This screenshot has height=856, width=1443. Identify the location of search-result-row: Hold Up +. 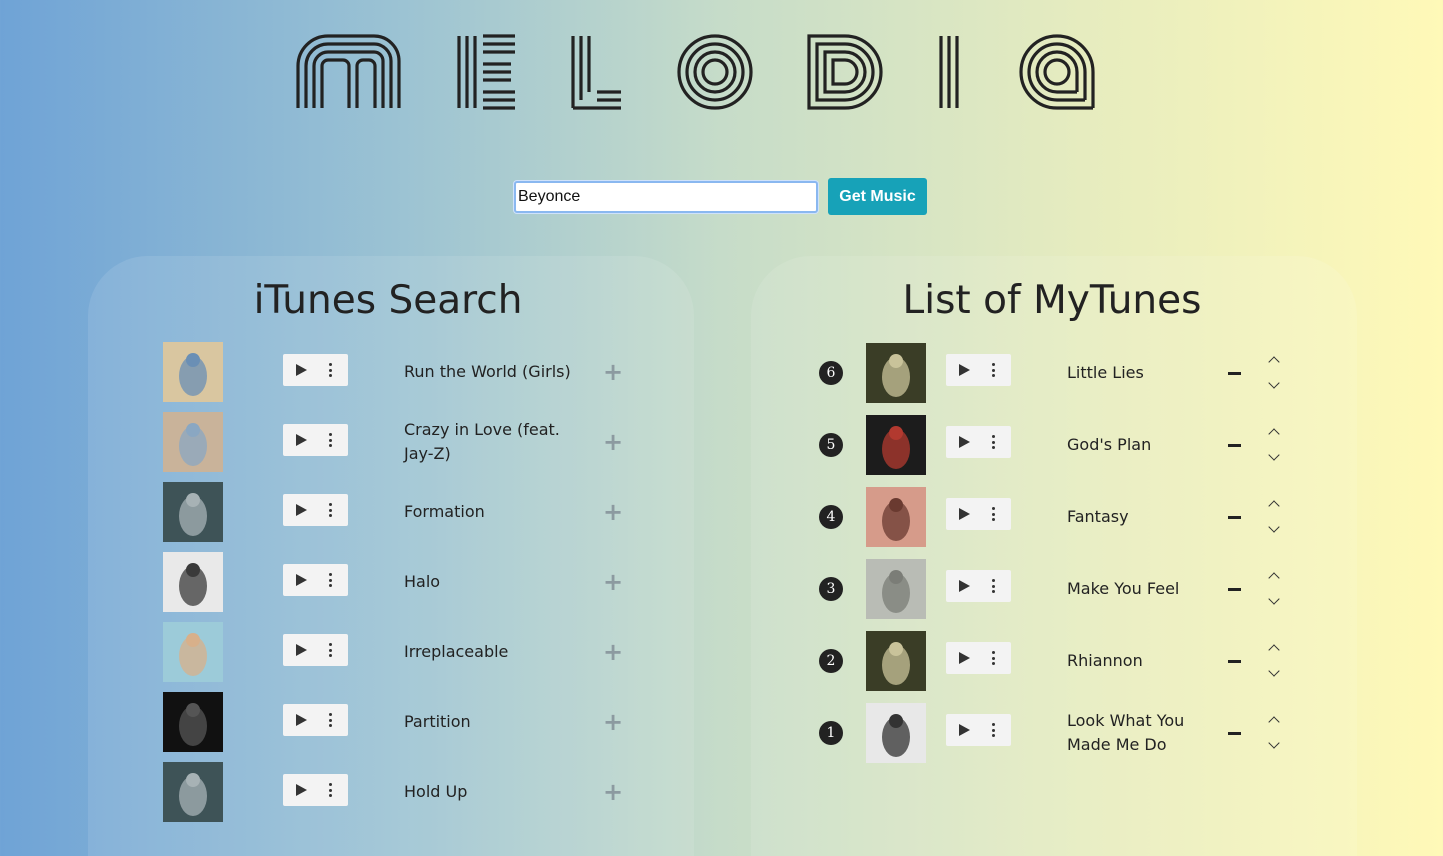
(350, 792).